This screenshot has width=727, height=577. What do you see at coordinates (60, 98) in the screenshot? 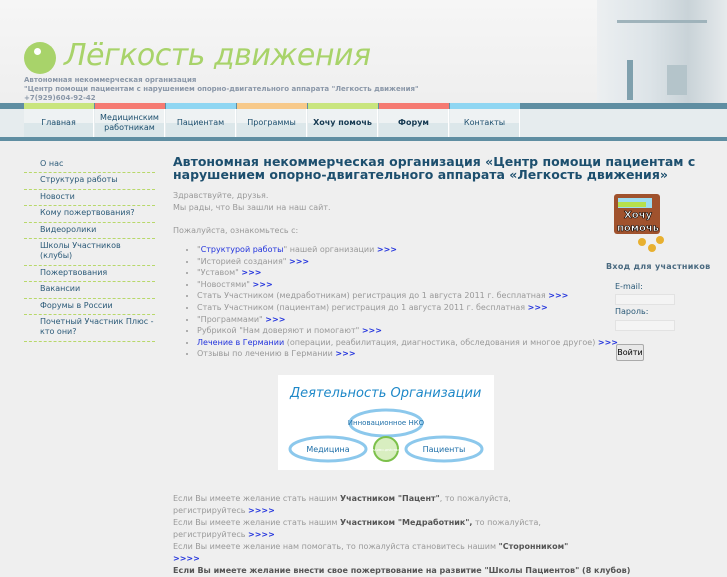
I see `phone: +7(929)604-92-42` at bounding box center [60, 98].